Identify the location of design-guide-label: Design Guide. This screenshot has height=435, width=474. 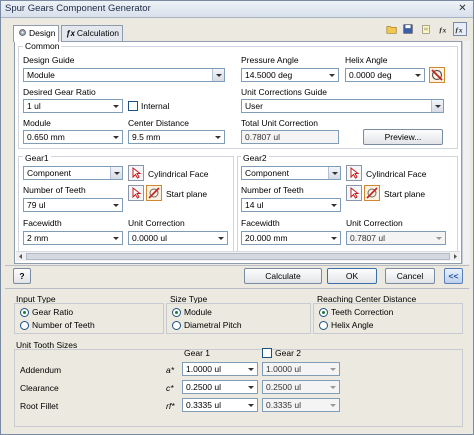
(49, 60).